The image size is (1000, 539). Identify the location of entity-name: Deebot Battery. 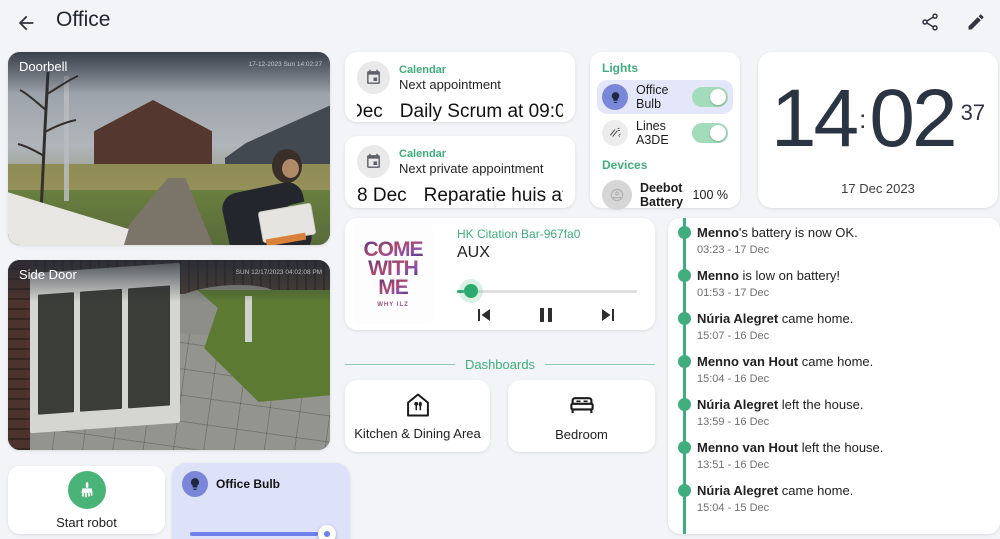
(662, 195).